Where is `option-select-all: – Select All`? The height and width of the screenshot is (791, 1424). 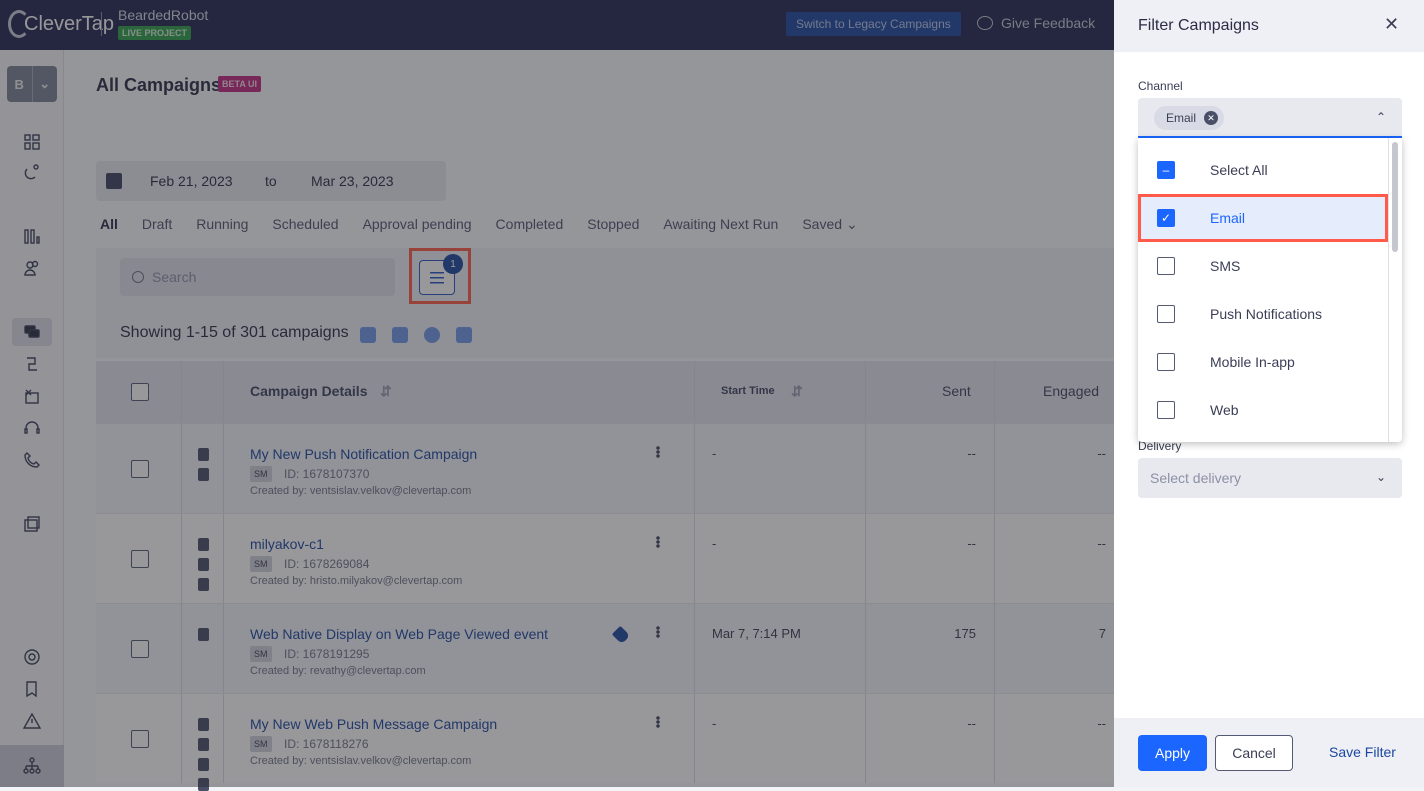
option-select-all: – Select All is located at coordinates (1263, 170).